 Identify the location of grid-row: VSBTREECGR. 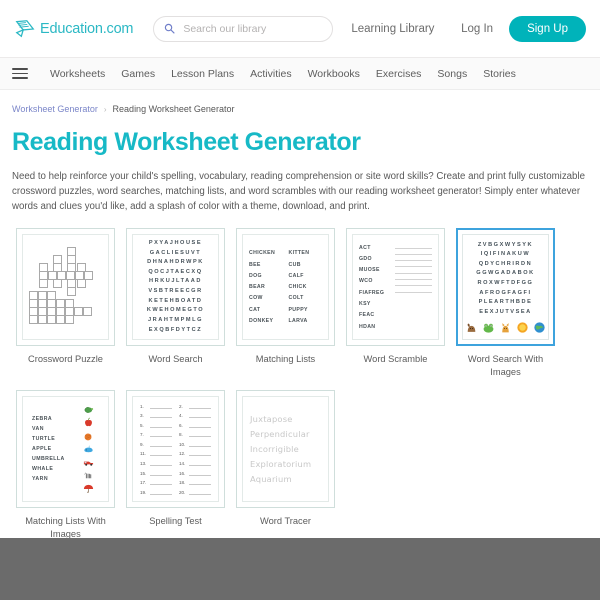
(175, 291).